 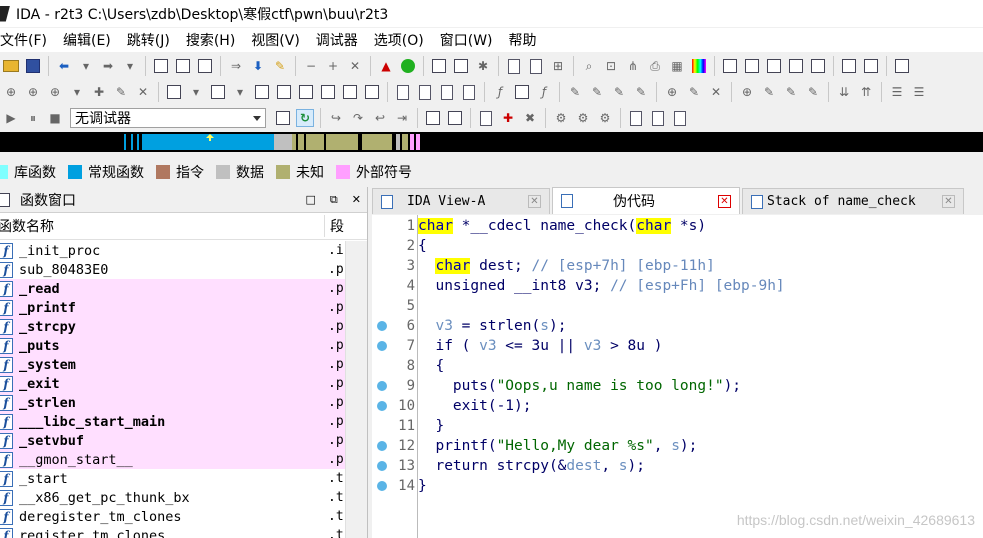 What do you see at coordinates (172, 383) in the screenshot?
I see `function-row: f _exit .p` at bounding box center [172, 383].